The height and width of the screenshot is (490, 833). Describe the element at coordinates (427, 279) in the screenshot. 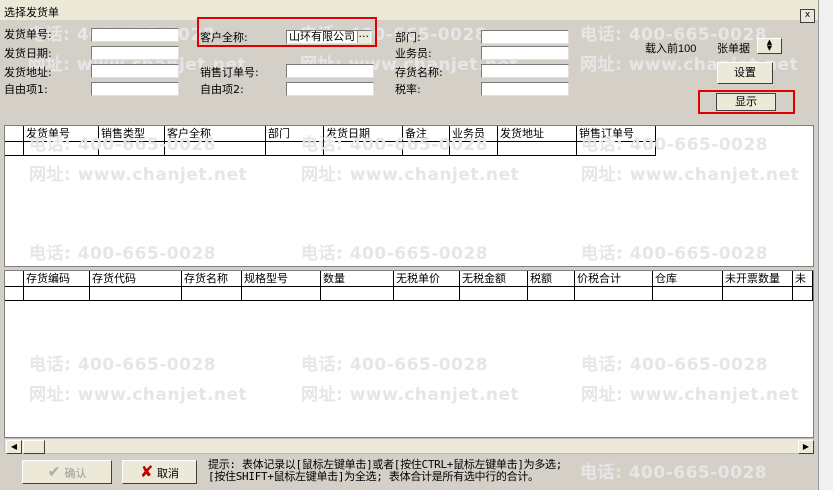

I see `column-header: 无税单价` at that location.